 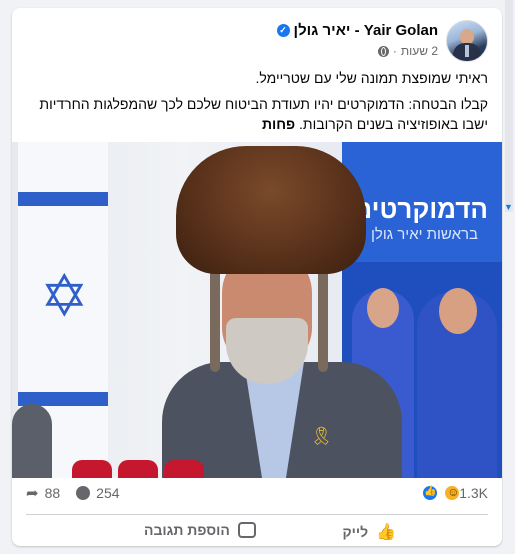 What do you see at coordinates (509, 277) in the screenshot?
I see `page-scrollbar: ▼` at bounding box center [509, 277].